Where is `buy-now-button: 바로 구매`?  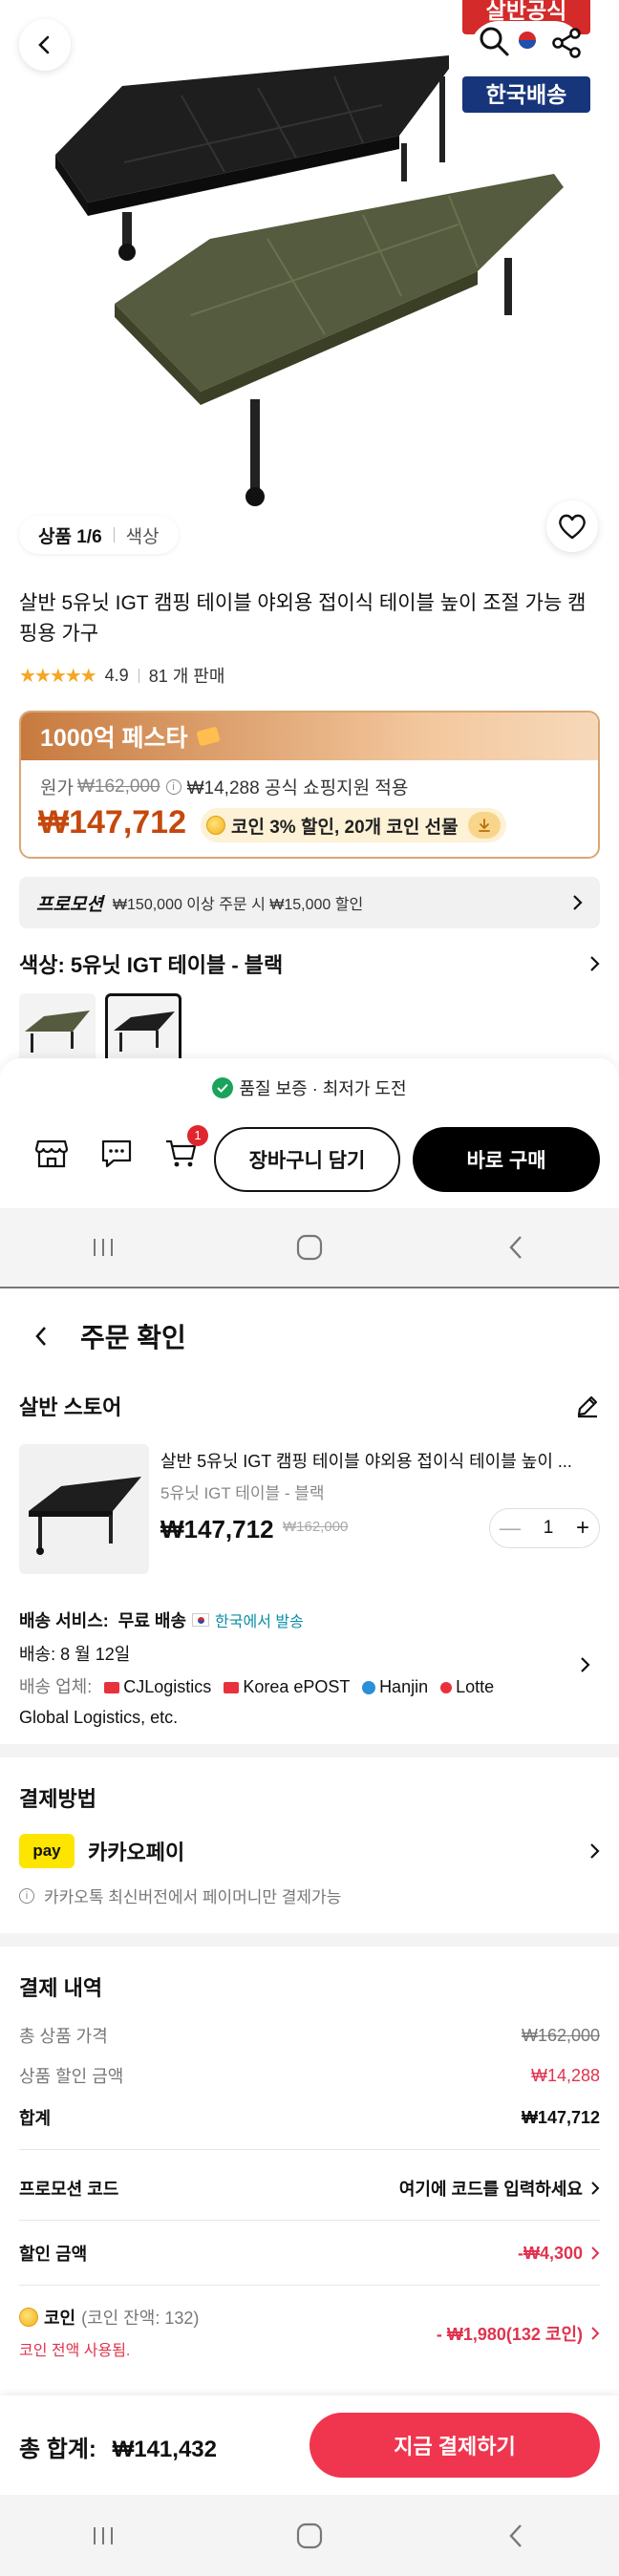
buy-now-button: 바로 구매 is located at coordinates (507, 1159).